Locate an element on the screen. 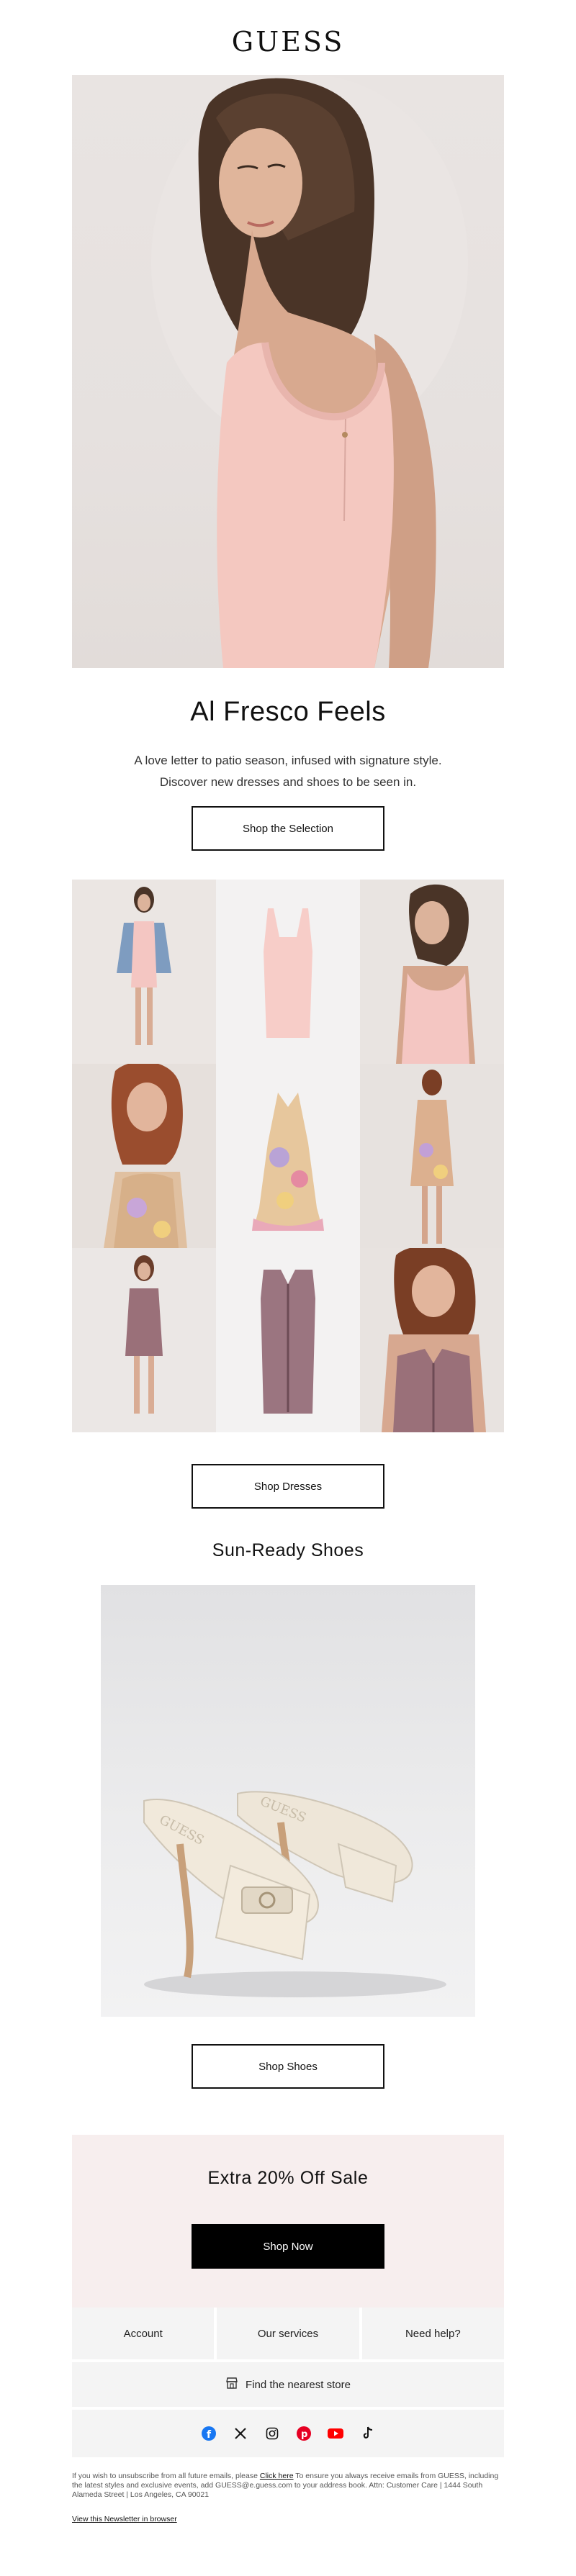 The height and width of the screenshot is (2576, 576). shop-now-button: Shop Now is located at coordinates (288, 2246).